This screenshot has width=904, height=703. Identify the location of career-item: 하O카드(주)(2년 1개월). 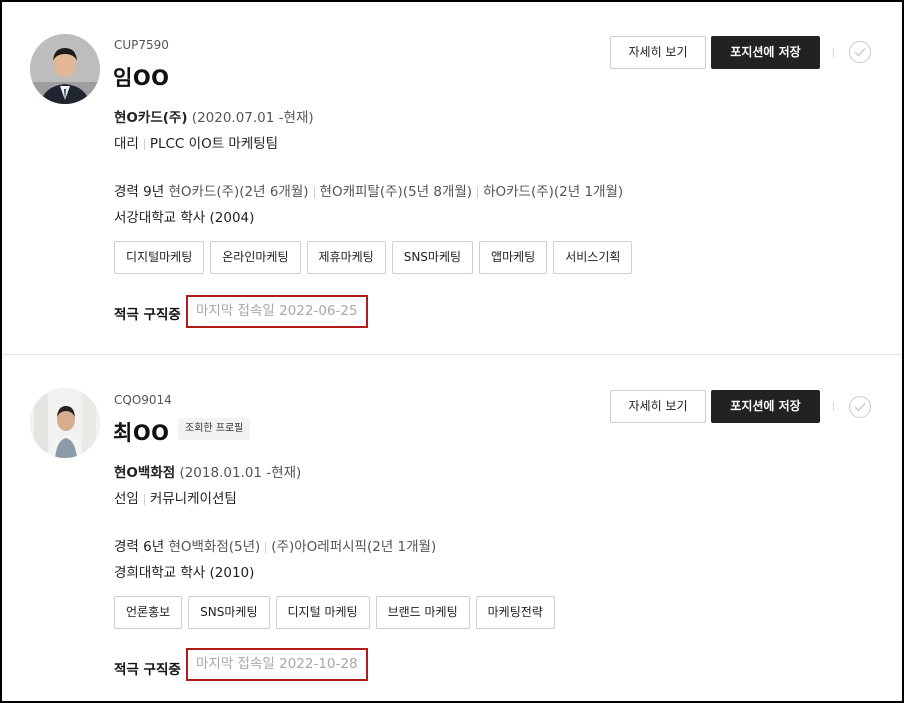
(553, 192).